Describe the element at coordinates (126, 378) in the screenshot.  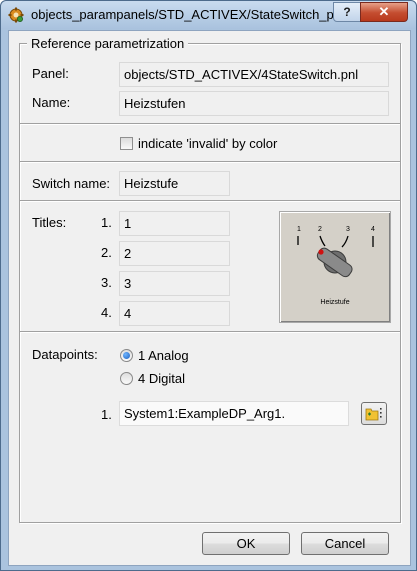
I see `radio-4-digital` at that location.